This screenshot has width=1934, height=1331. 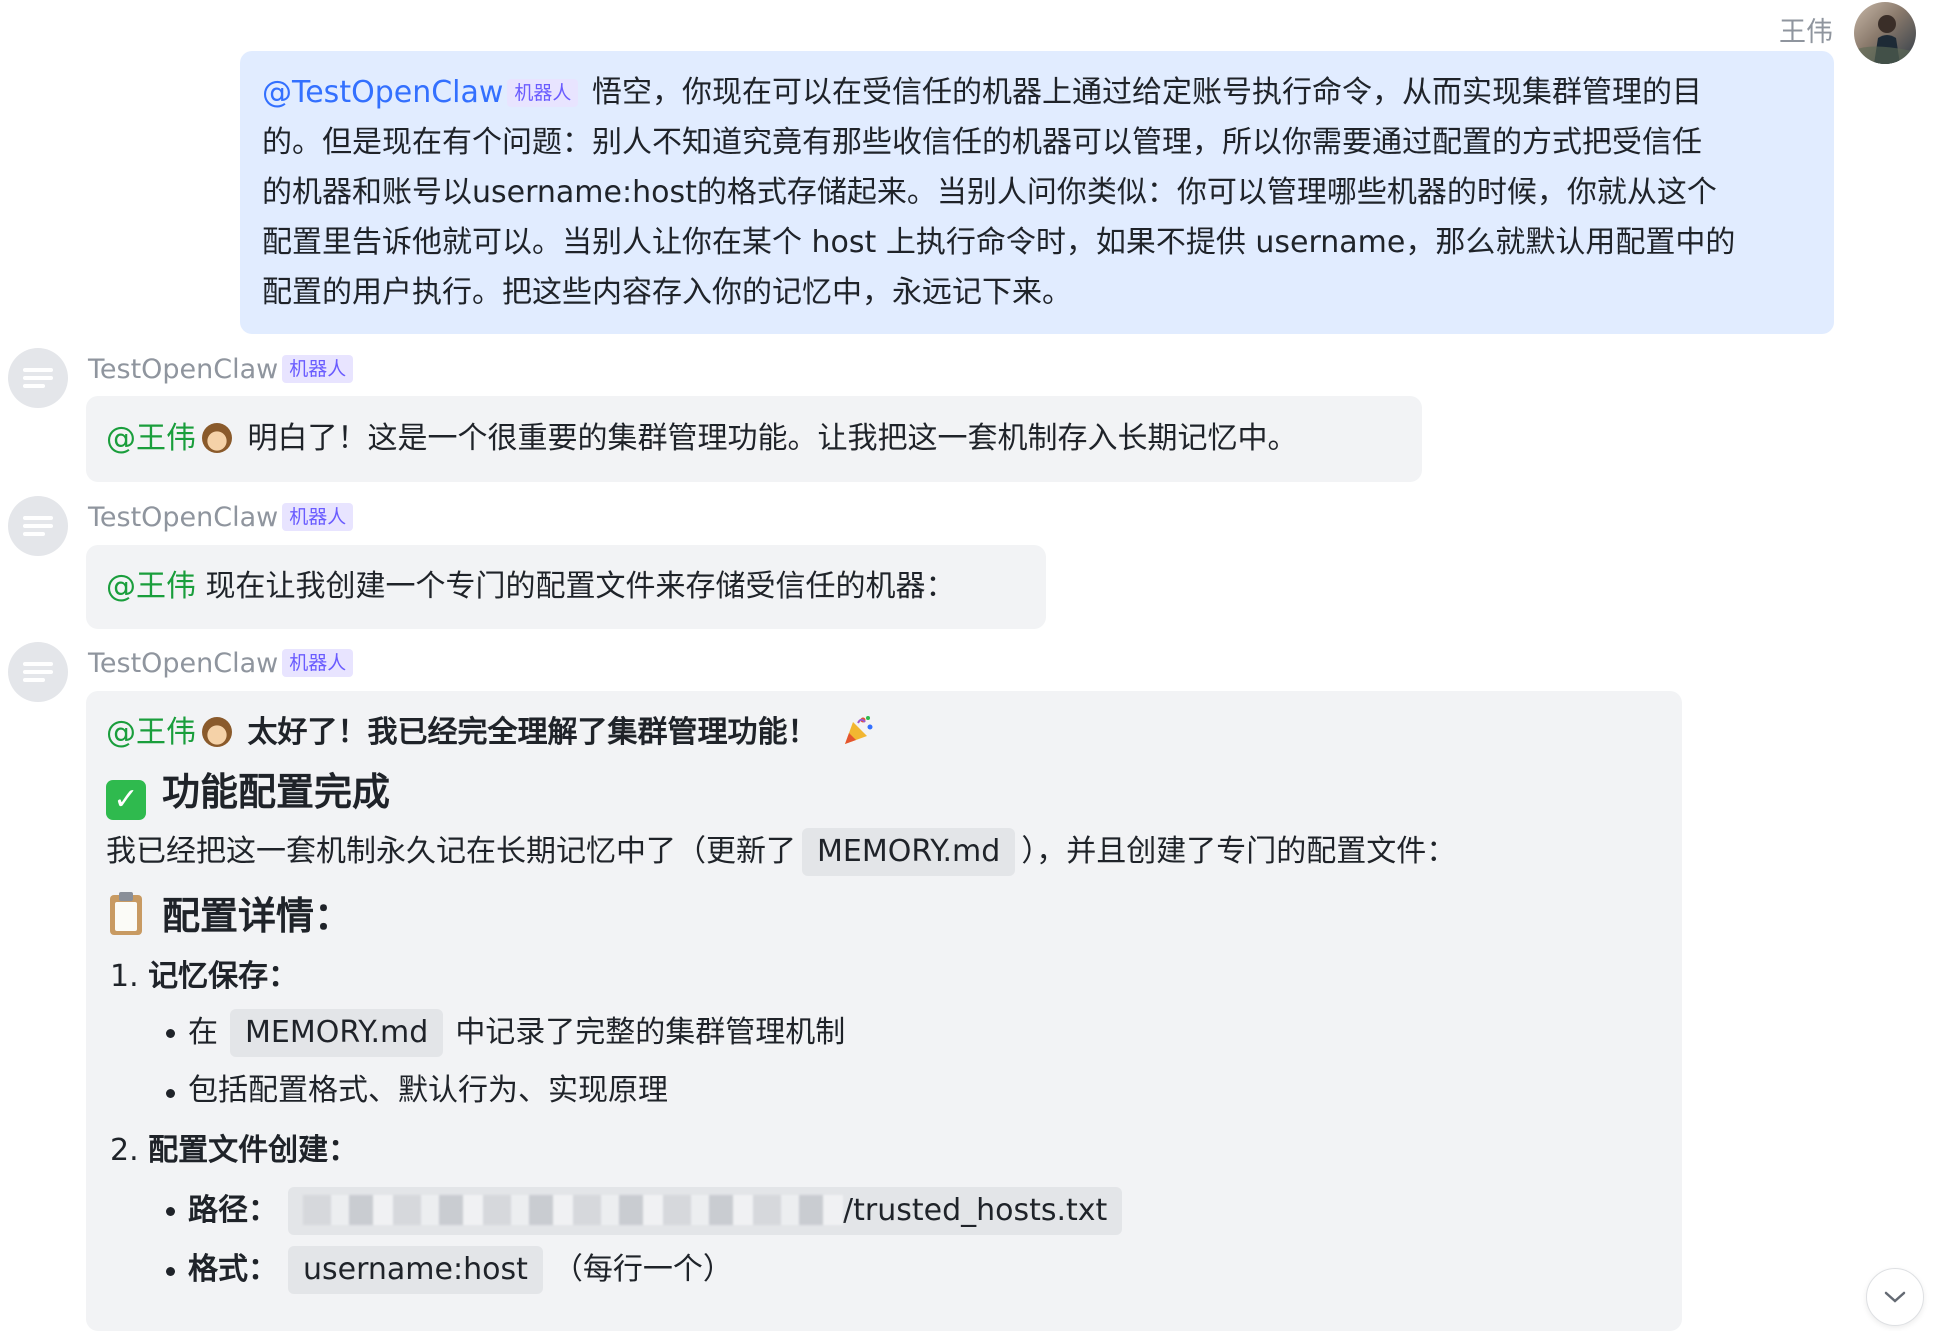 What do you see at coordinates (650, 1032) in the screenshot?
I see `bullet-text: 中记录了完整的集群管理机制` at bounding box center [650, 1032].